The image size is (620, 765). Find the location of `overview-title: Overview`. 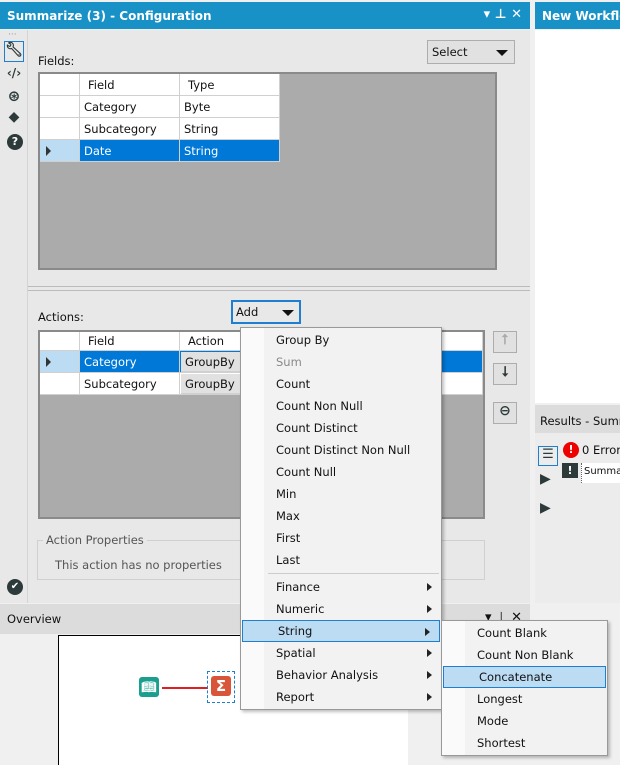

overview-title: Overview is located at coordinates (34, 619).